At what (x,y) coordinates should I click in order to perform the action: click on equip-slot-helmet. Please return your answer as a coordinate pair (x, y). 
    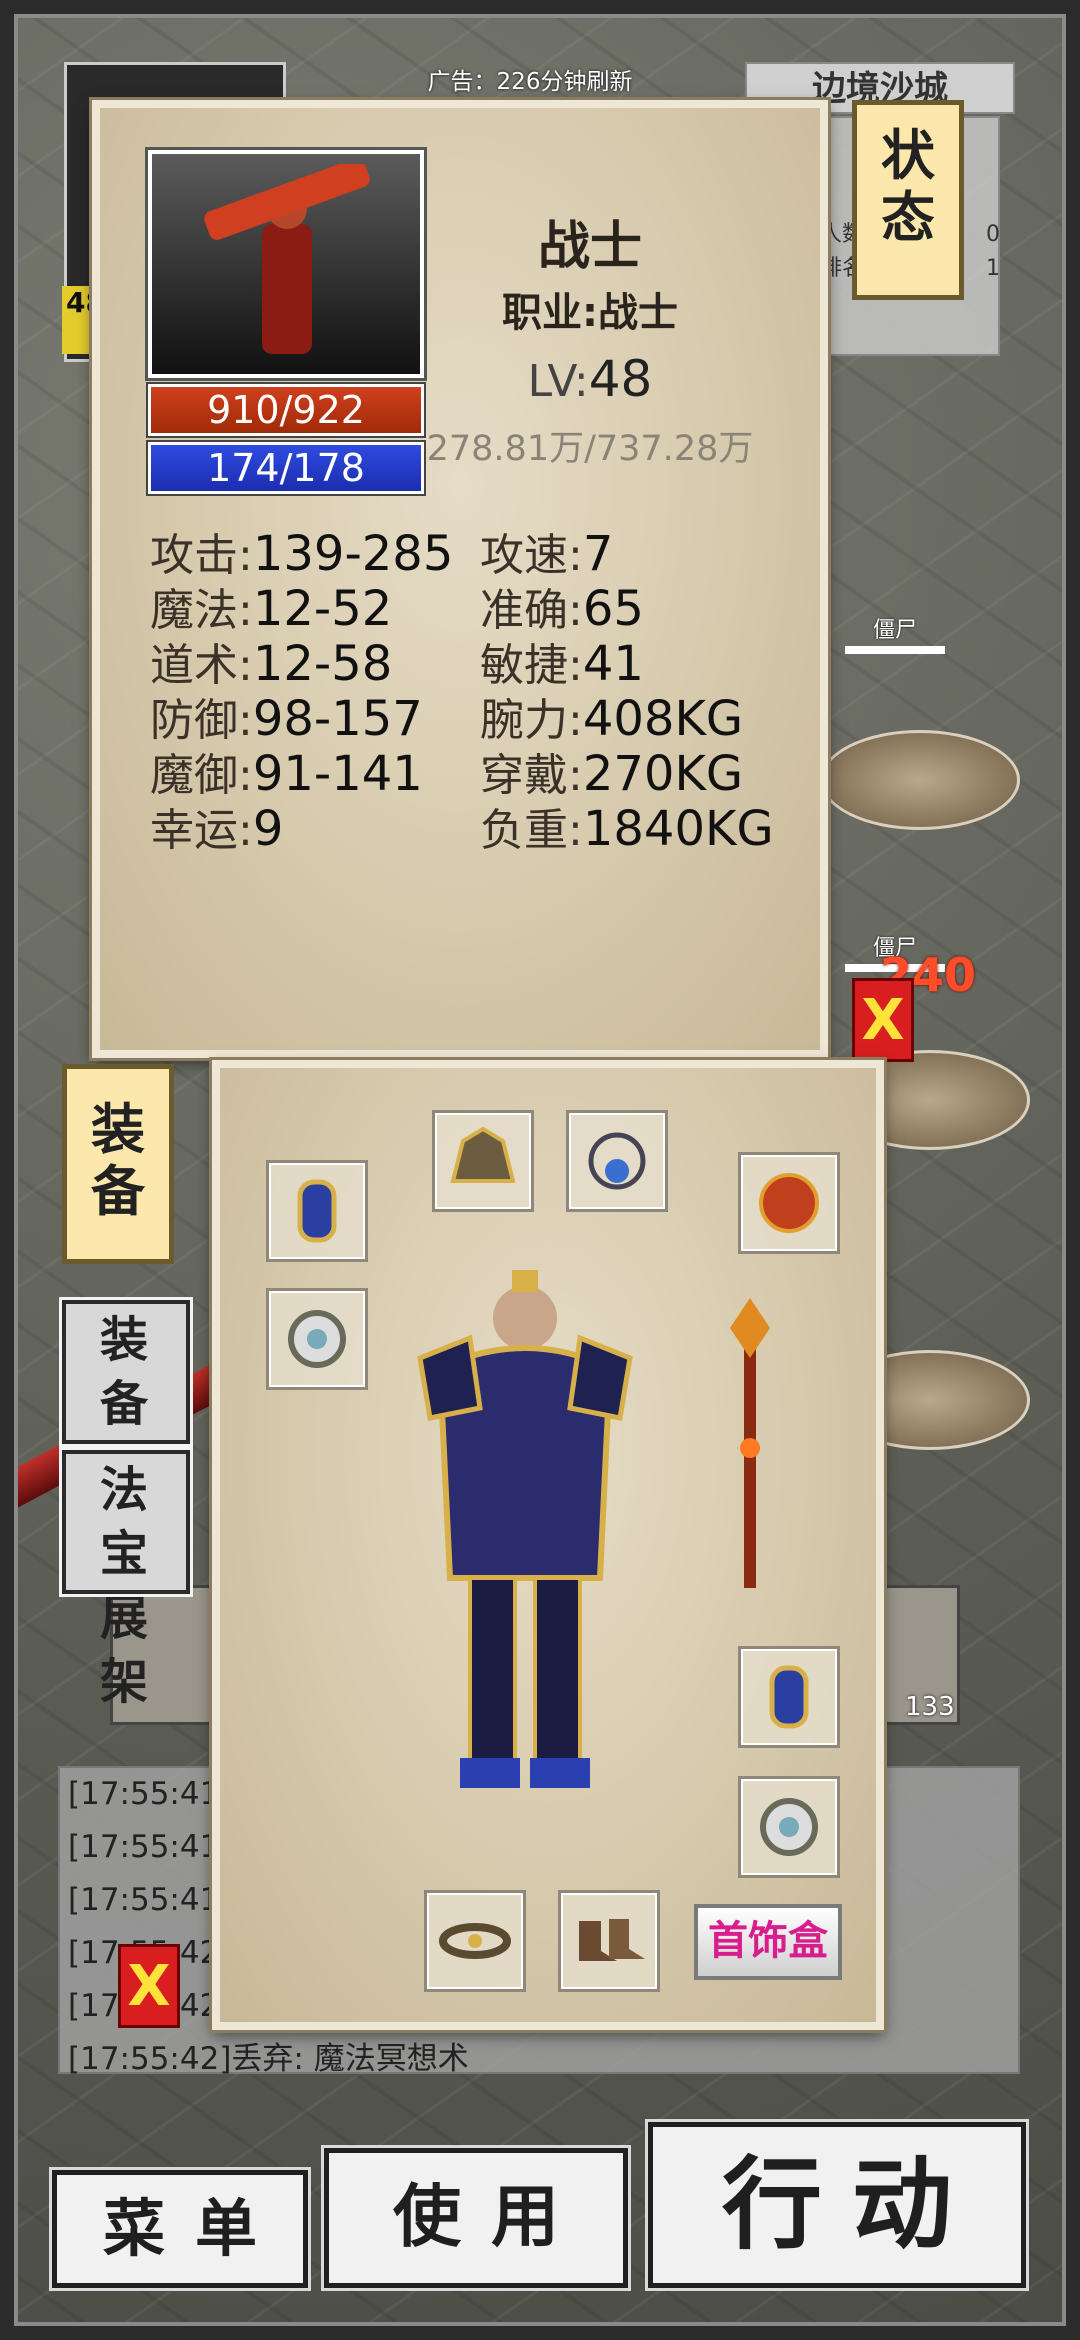
    Looking at the image, I should click on (483, 1161).